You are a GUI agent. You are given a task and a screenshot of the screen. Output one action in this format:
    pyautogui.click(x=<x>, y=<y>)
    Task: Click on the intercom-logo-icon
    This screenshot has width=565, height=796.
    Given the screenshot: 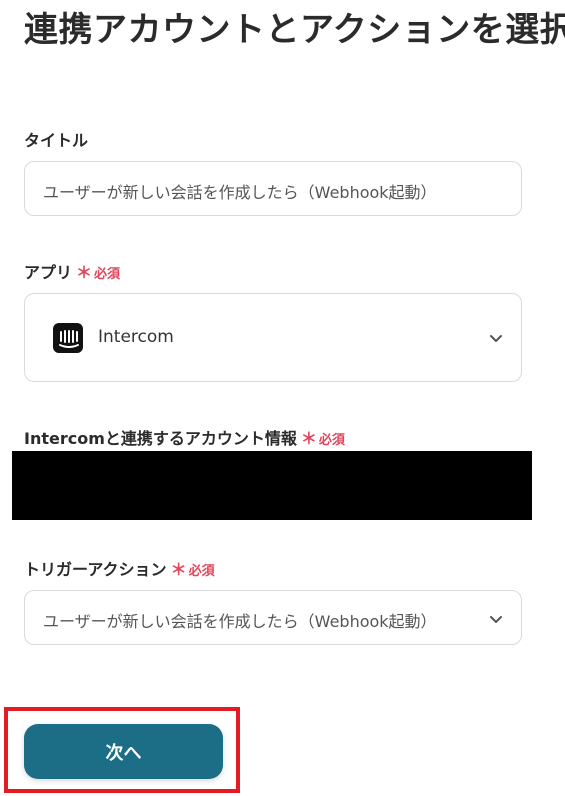 What is the action you would take?
    pyautogui.click(x=68, y=338)
    